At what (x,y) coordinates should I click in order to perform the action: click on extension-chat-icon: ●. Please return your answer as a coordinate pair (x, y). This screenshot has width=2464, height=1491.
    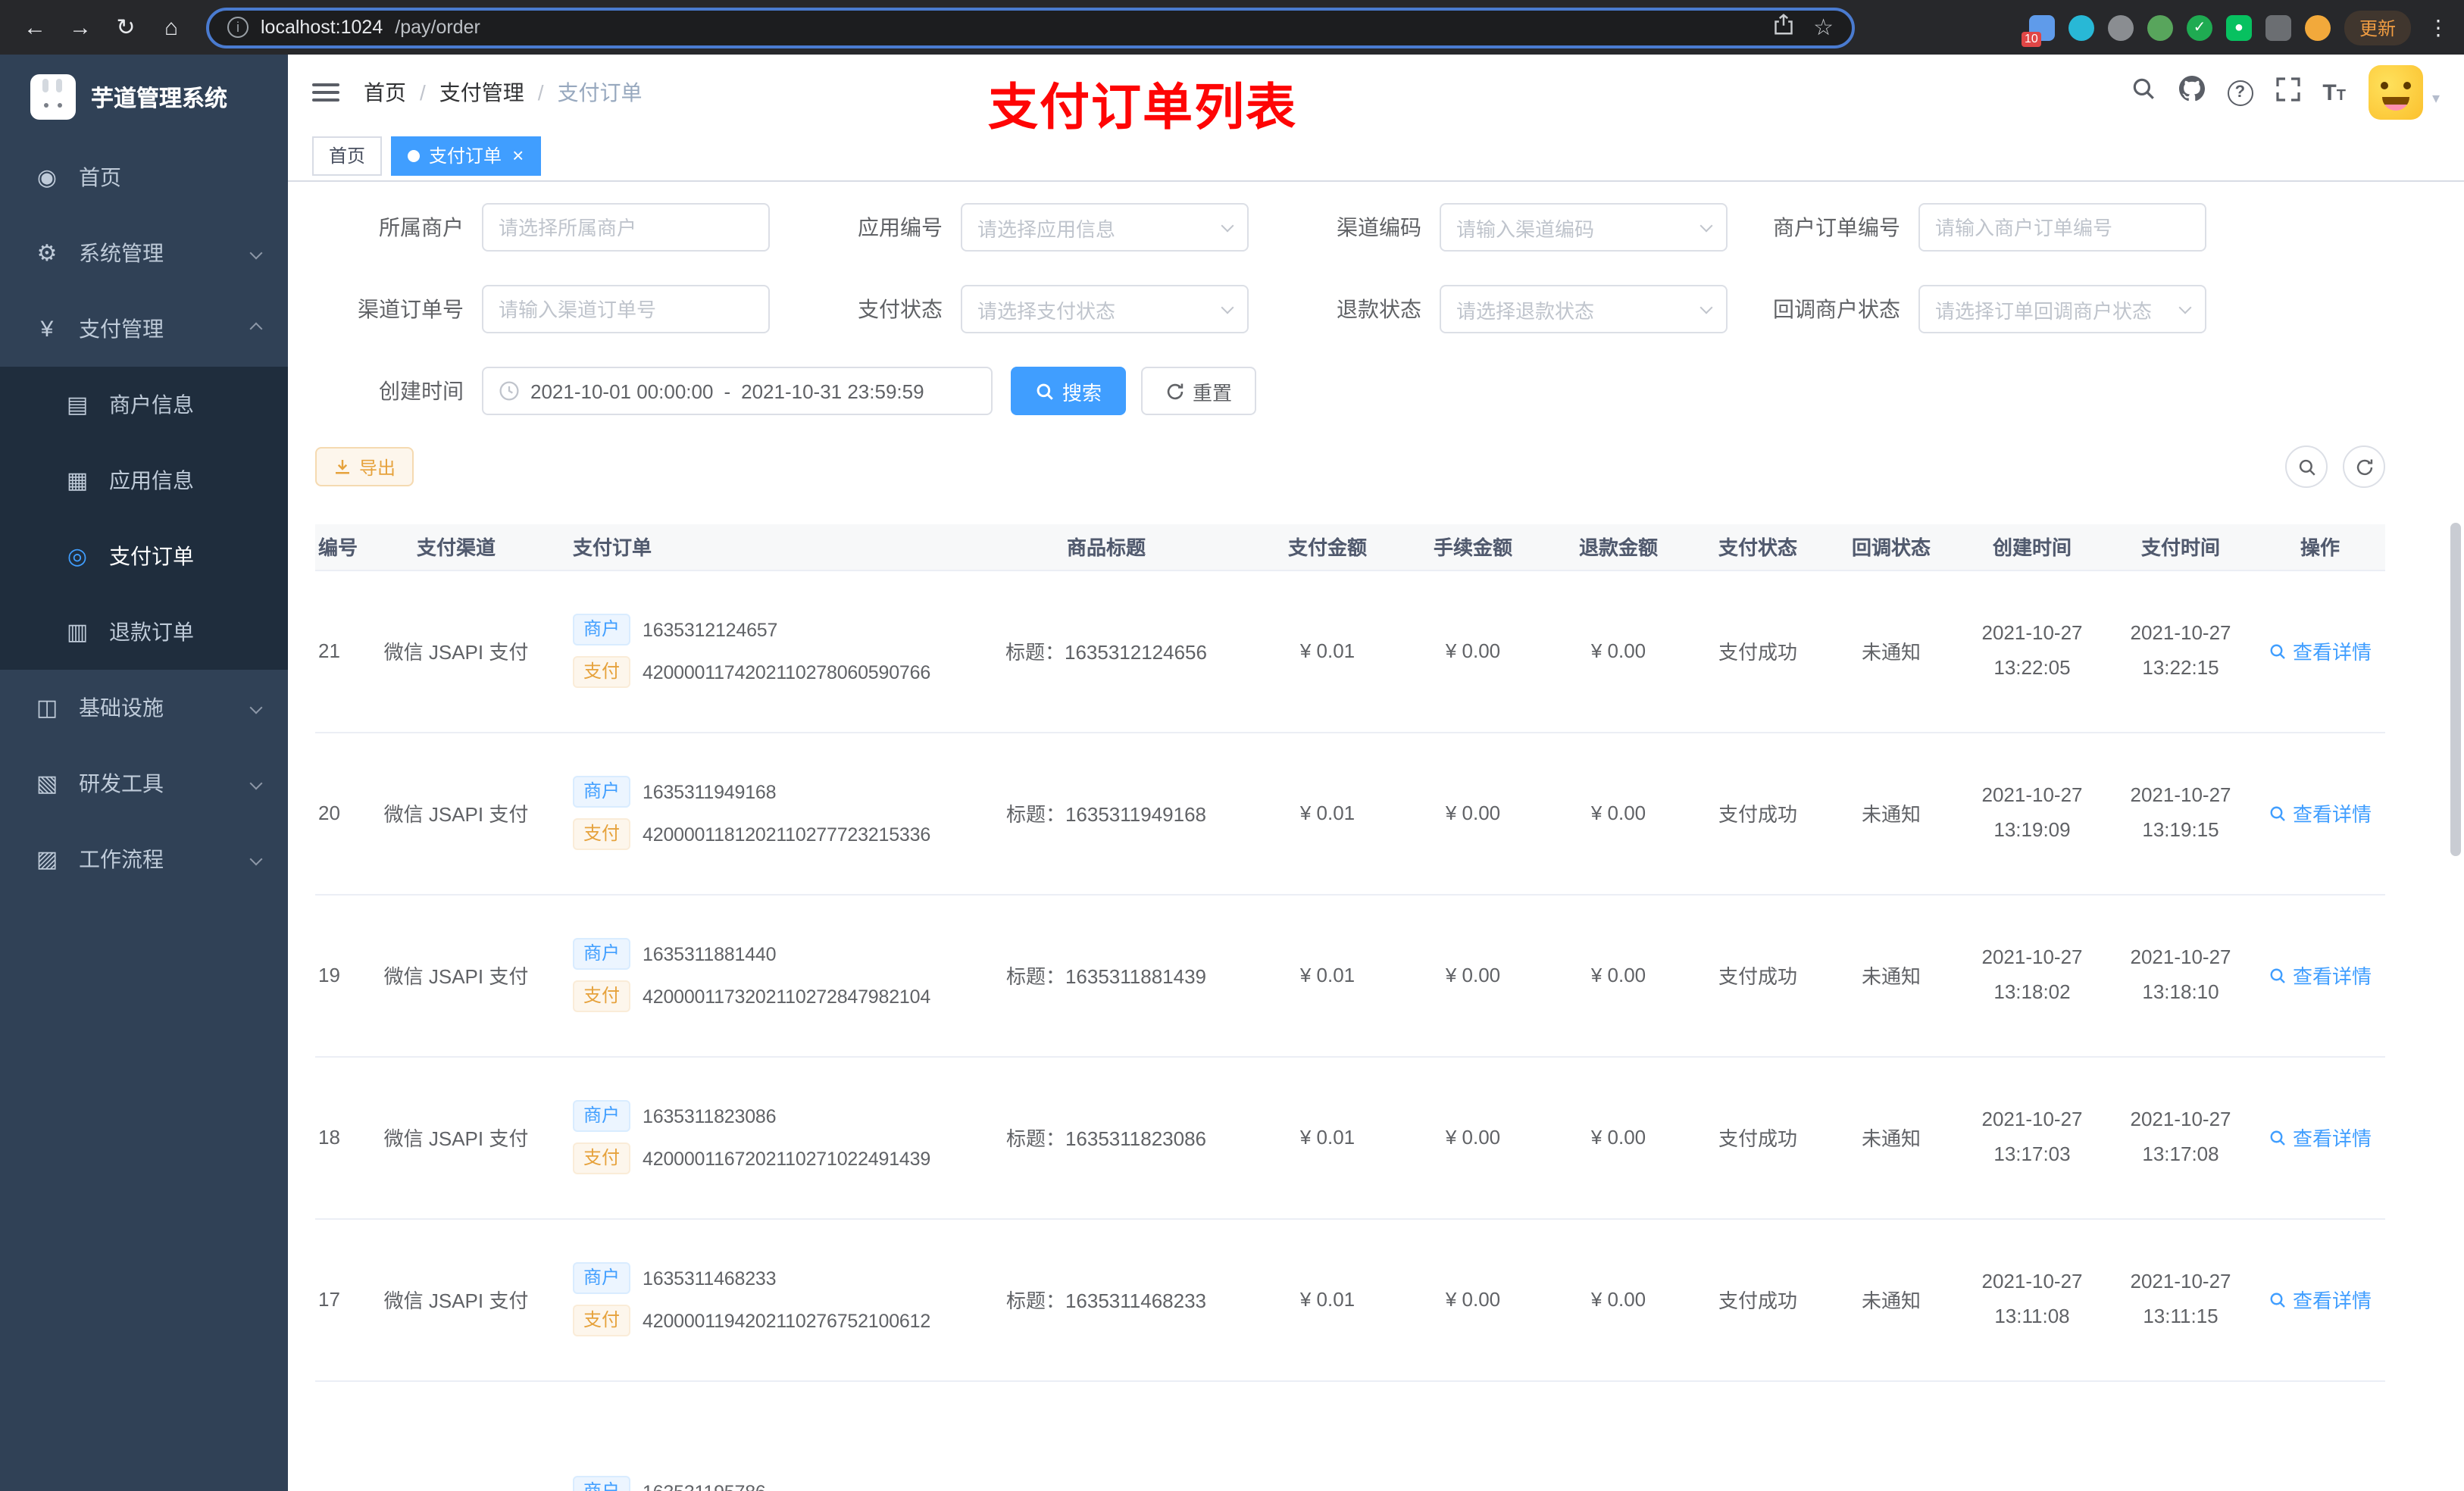
    Looking at the image, I should click on (2238, 27).